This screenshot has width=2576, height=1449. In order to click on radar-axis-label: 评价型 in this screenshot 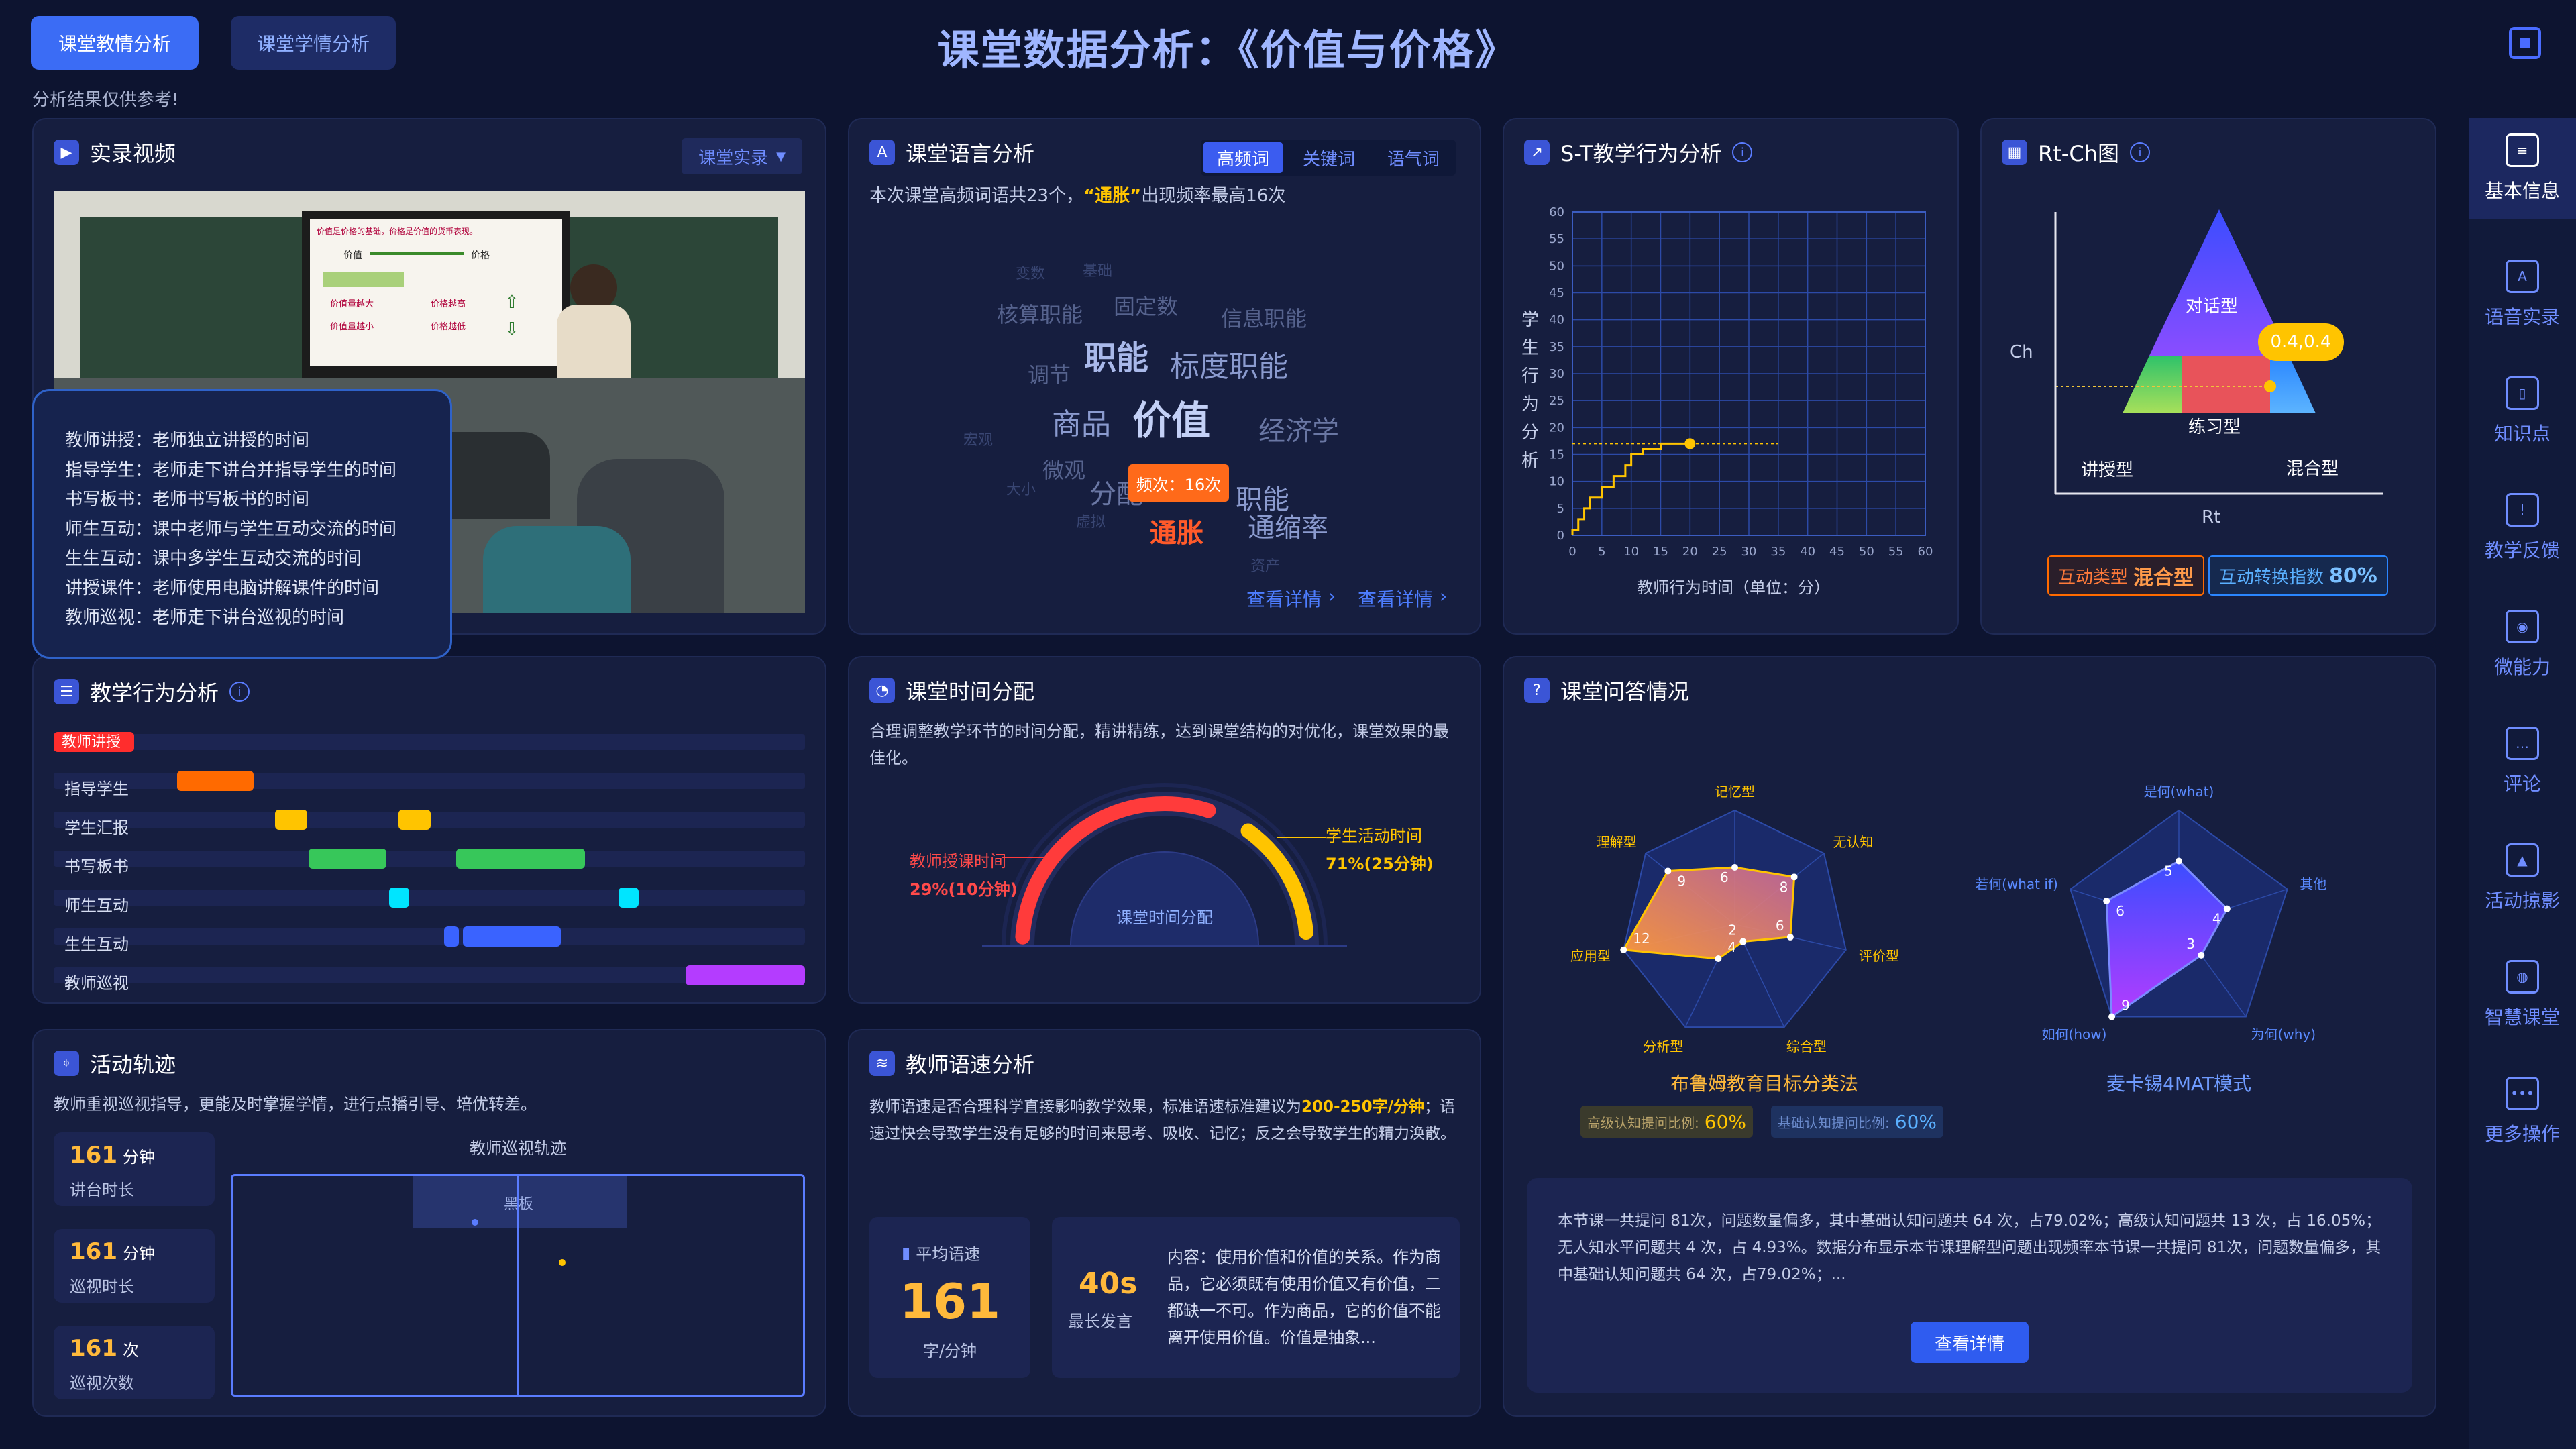, I will do `click(1878, 955)`.